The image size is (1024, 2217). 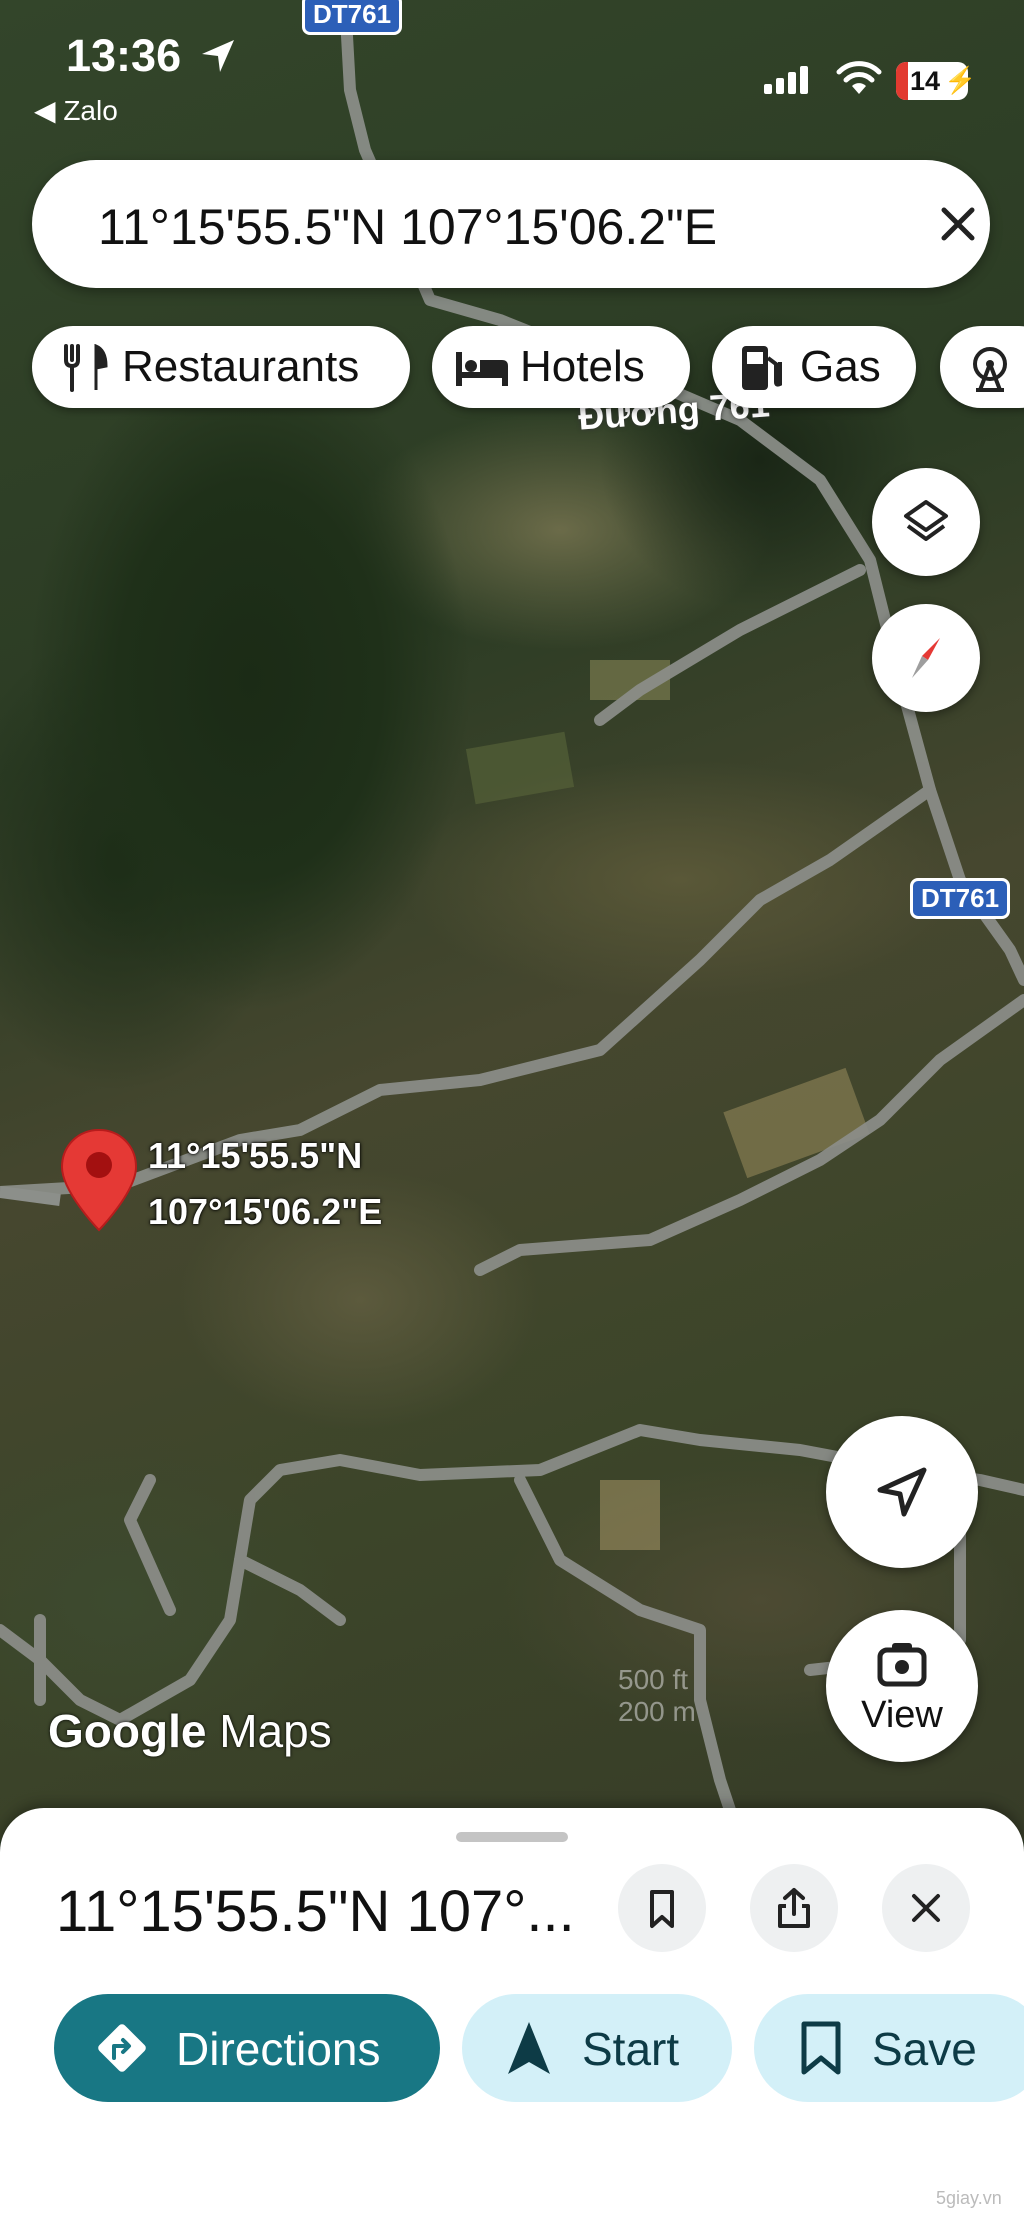 What do you see at coordinates (124, 55) in the screenshot?
I see `clock: 13:36` at bounding box center [124, 55].